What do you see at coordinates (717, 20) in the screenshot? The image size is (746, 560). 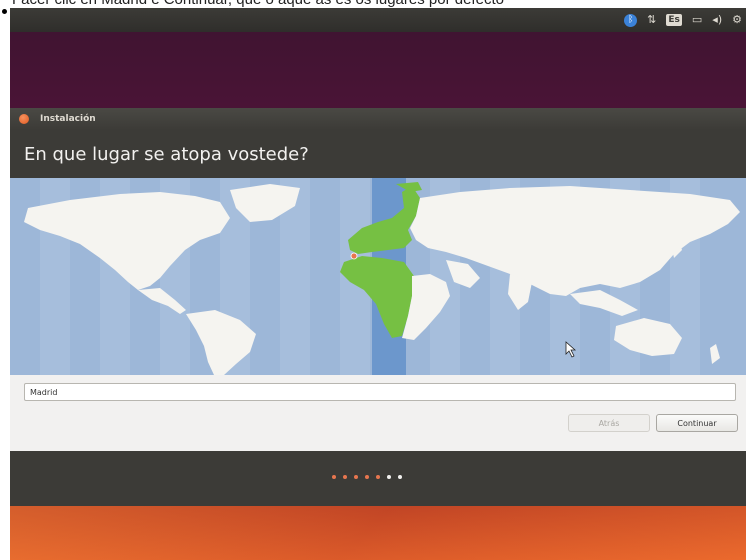 I see `volume-icon: ◂)` at bounding box center [717, 20].